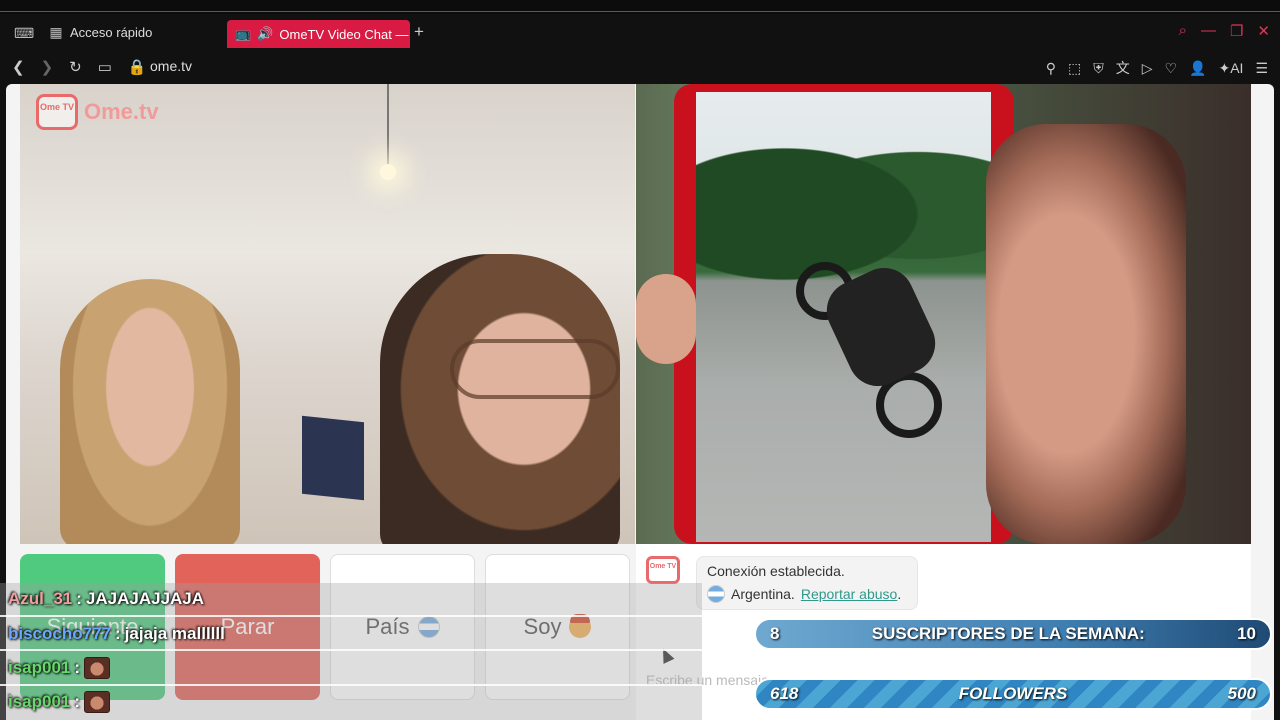 Image resolution: width=1280 pixels, height=720 pixels. What do you see at coordinates (40, 598) in the screenshot?
I see `chat-username: Azul_31` at bounding box center [40, 598].